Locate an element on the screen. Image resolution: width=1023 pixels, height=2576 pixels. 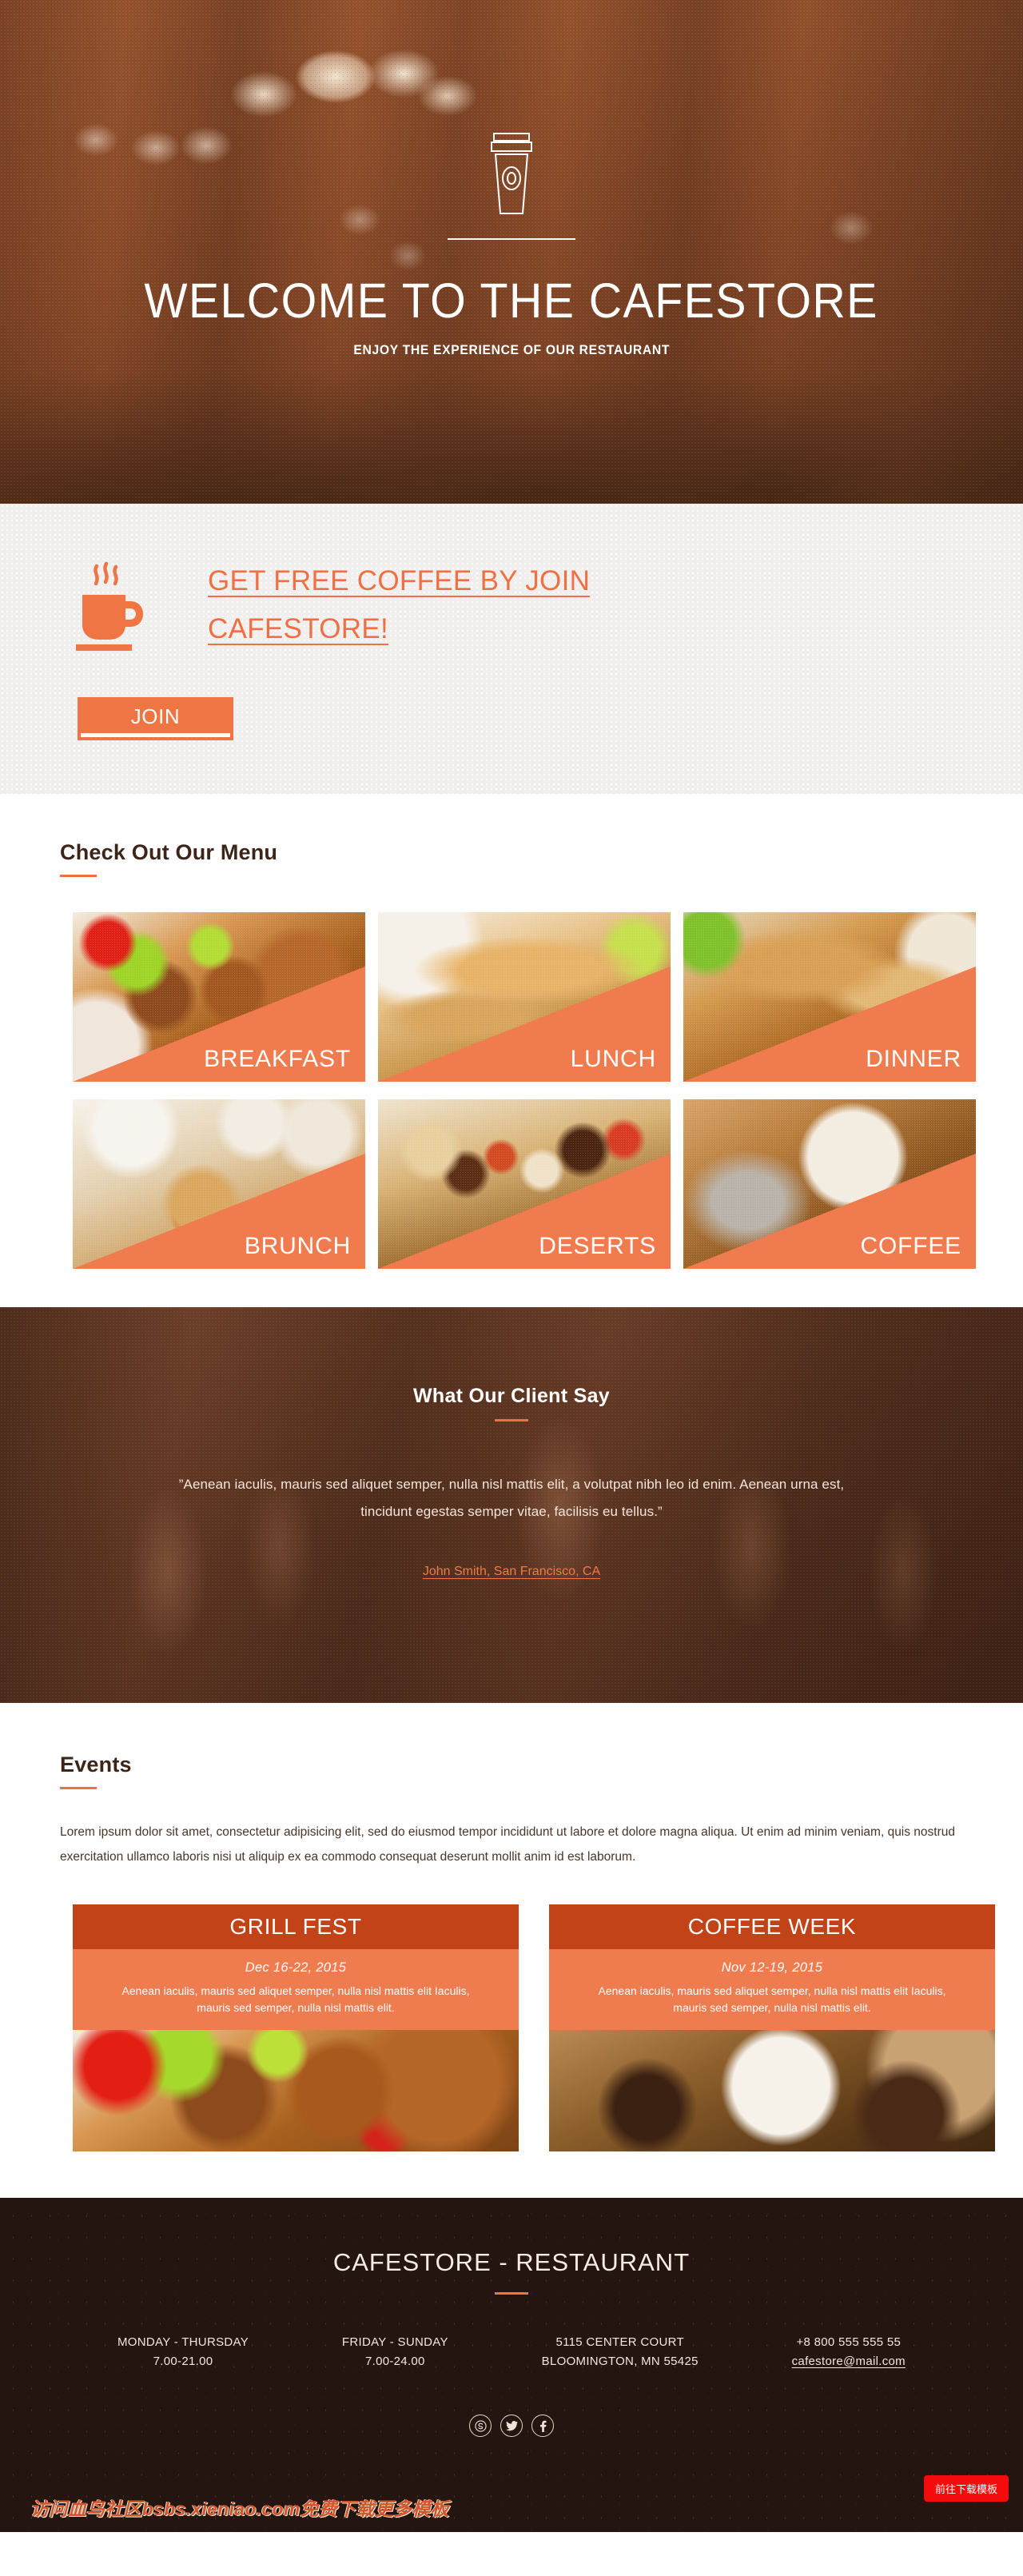
coffee-cup-to-go-icon is located at coordinates (511, 174).